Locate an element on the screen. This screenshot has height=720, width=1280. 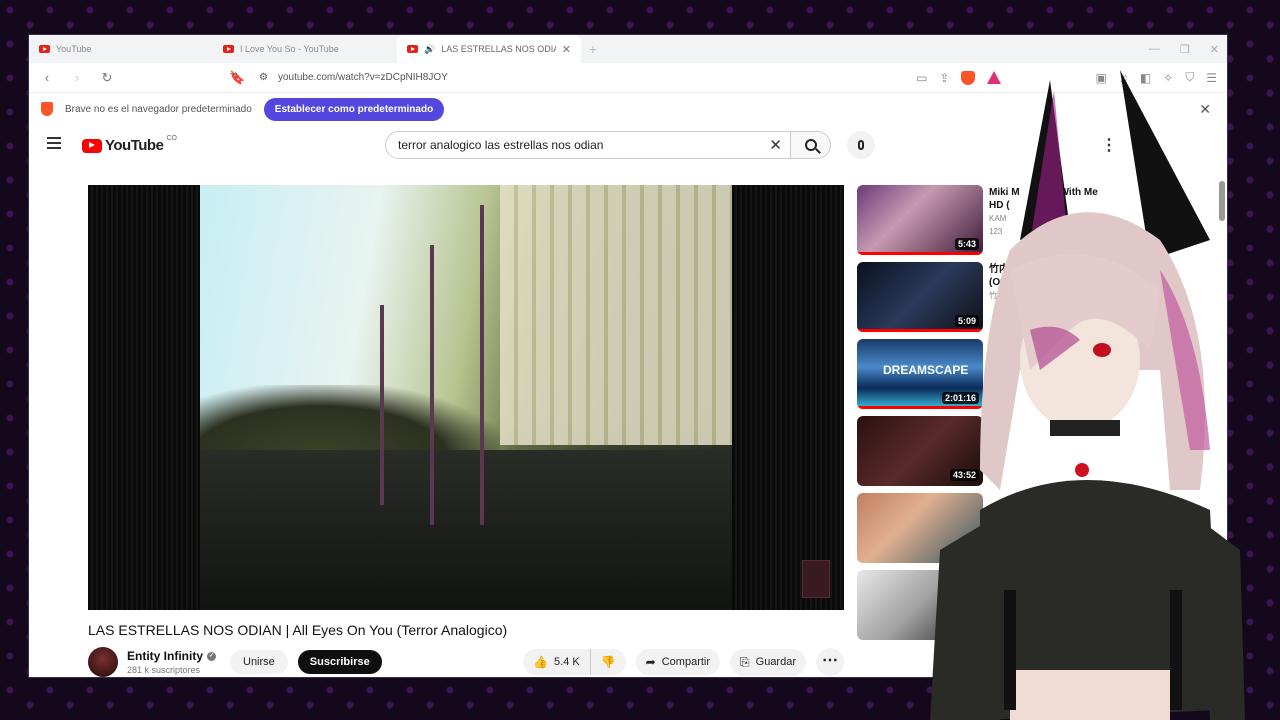
set-default-button: Establecer como predeterminado is located at coordinates (354, 109).